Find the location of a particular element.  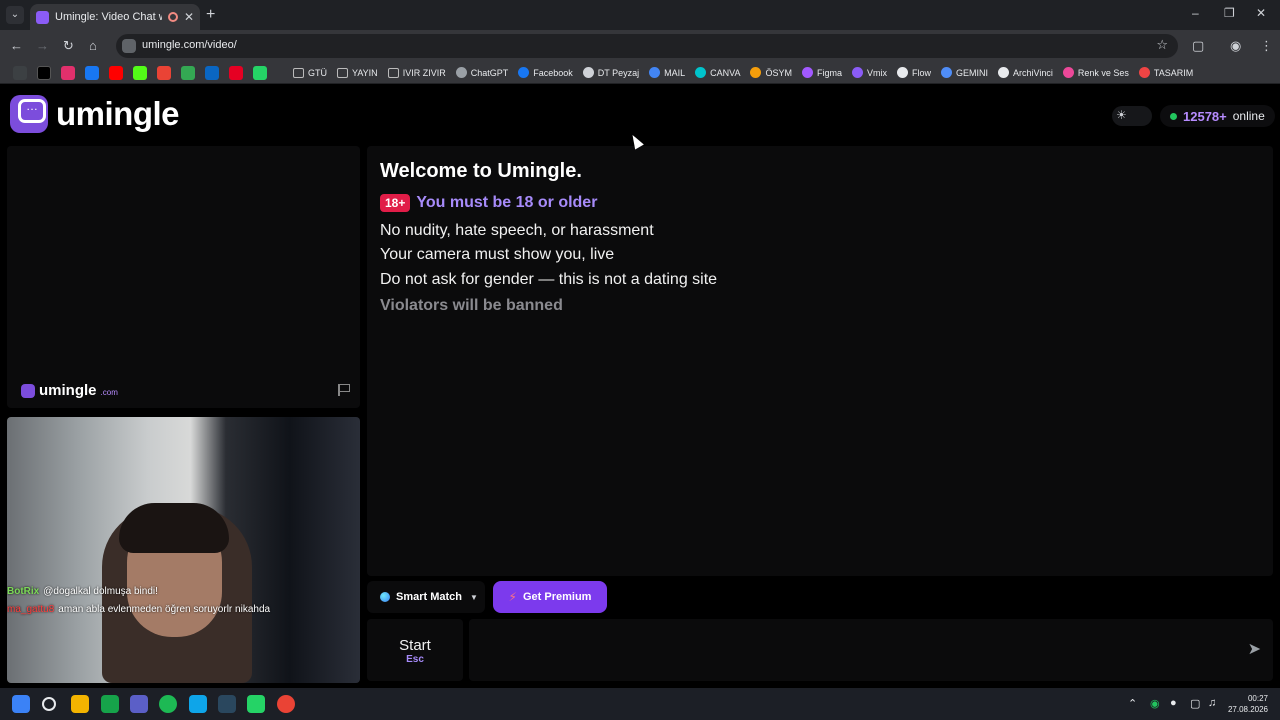

chat-user: ma_gattu8 is located at coordinates (31, 609).